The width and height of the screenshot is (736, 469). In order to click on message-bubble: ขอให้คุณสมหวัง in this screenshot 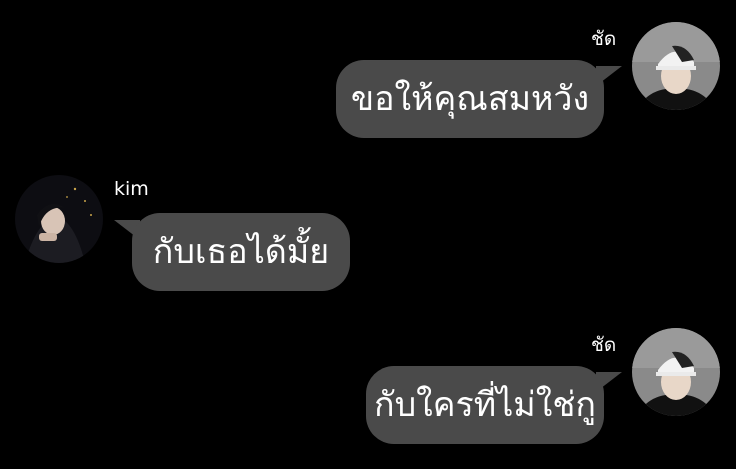, I will do `click(470, 99)`.